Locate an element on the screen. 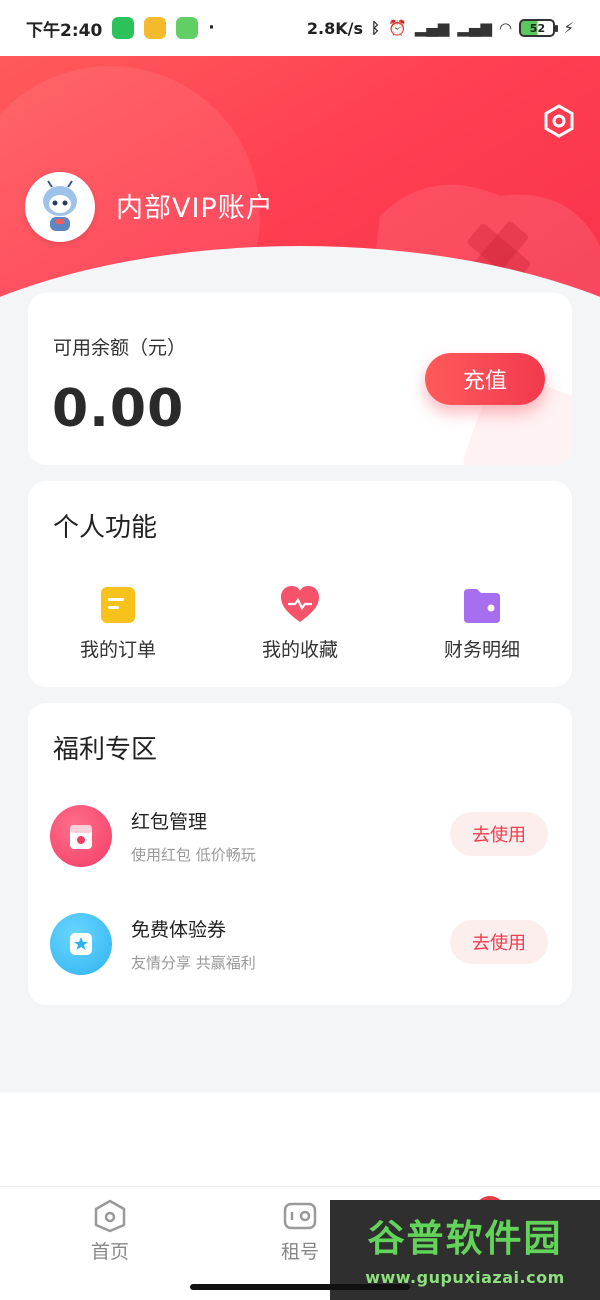 This screenshot has width=600, height=1300. use-coupon-button: 去使用 is located at coordinates (499, 942).